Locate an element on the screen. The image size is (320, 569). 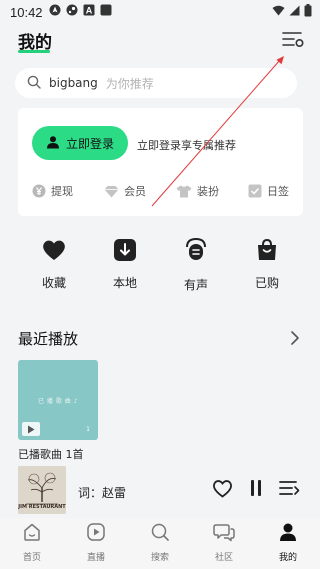
svg-text: A is located at coordinates (88, 11).